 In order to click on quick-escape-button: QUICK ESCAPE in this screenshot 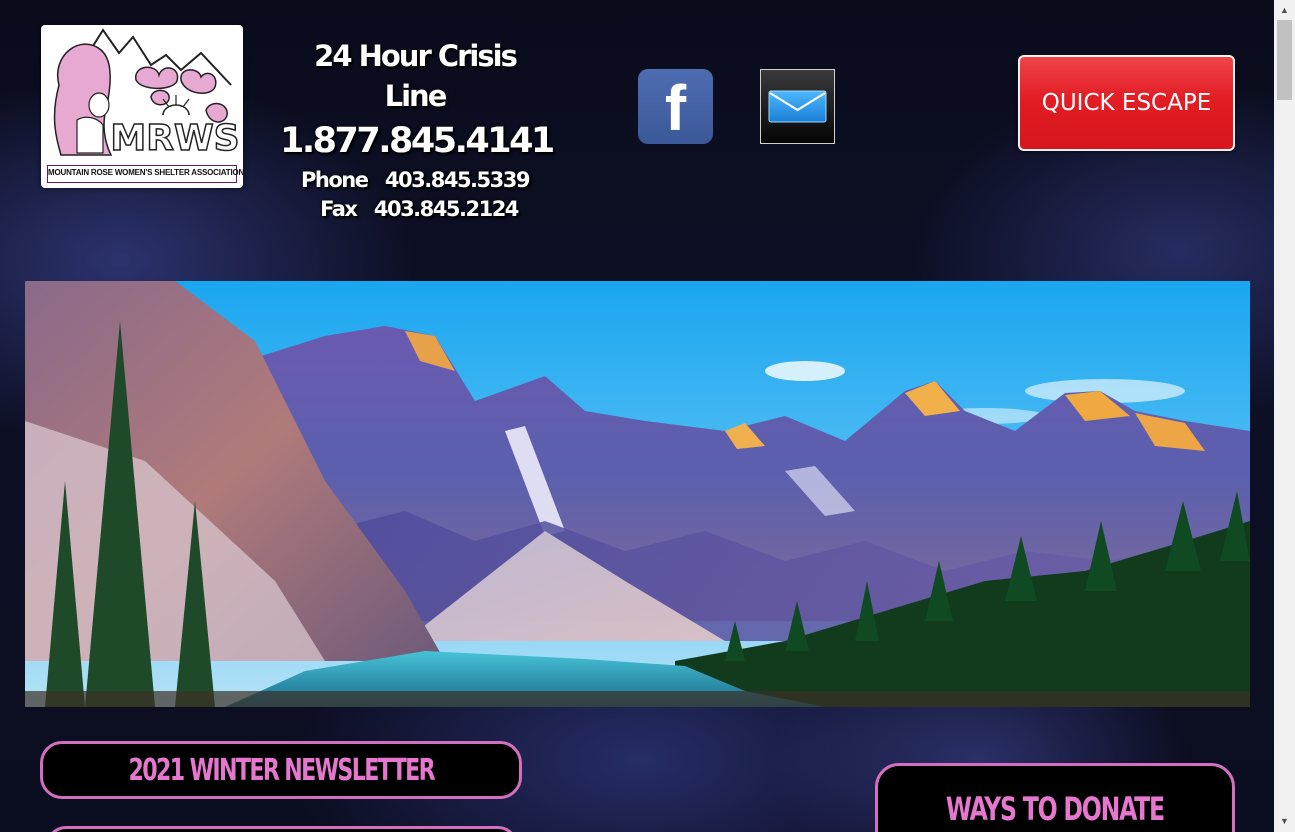, I will do `click(1126, 103)`.